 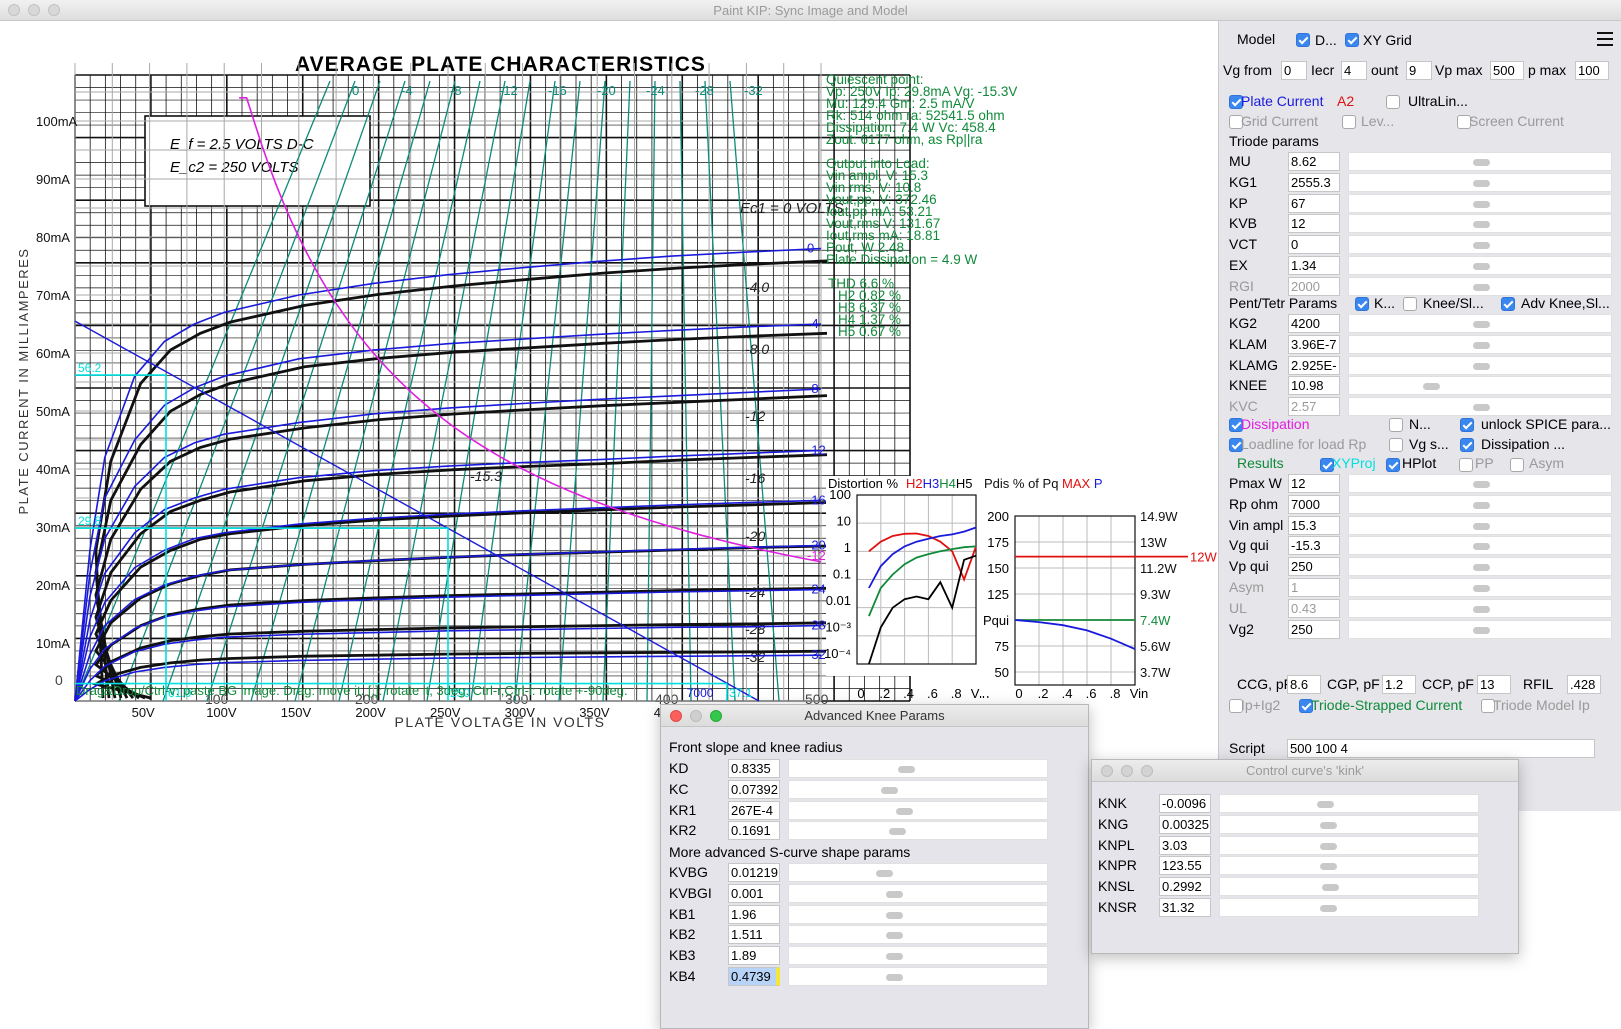 What do you see at coordinates (1467, 445) in the screenshot?
I see `dissipation2-checkbox` at bounding box center [1467, 445].